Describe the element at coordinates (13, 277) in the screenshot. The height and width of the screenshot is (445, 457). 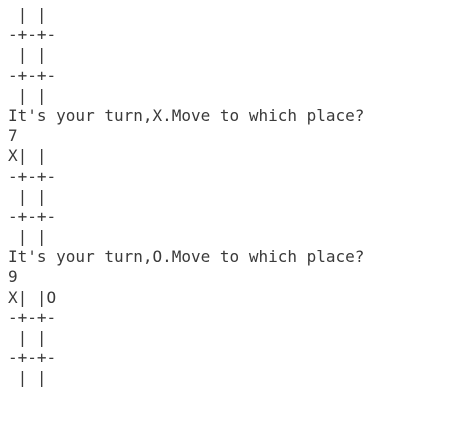
I see `user-input: 9` at that location.